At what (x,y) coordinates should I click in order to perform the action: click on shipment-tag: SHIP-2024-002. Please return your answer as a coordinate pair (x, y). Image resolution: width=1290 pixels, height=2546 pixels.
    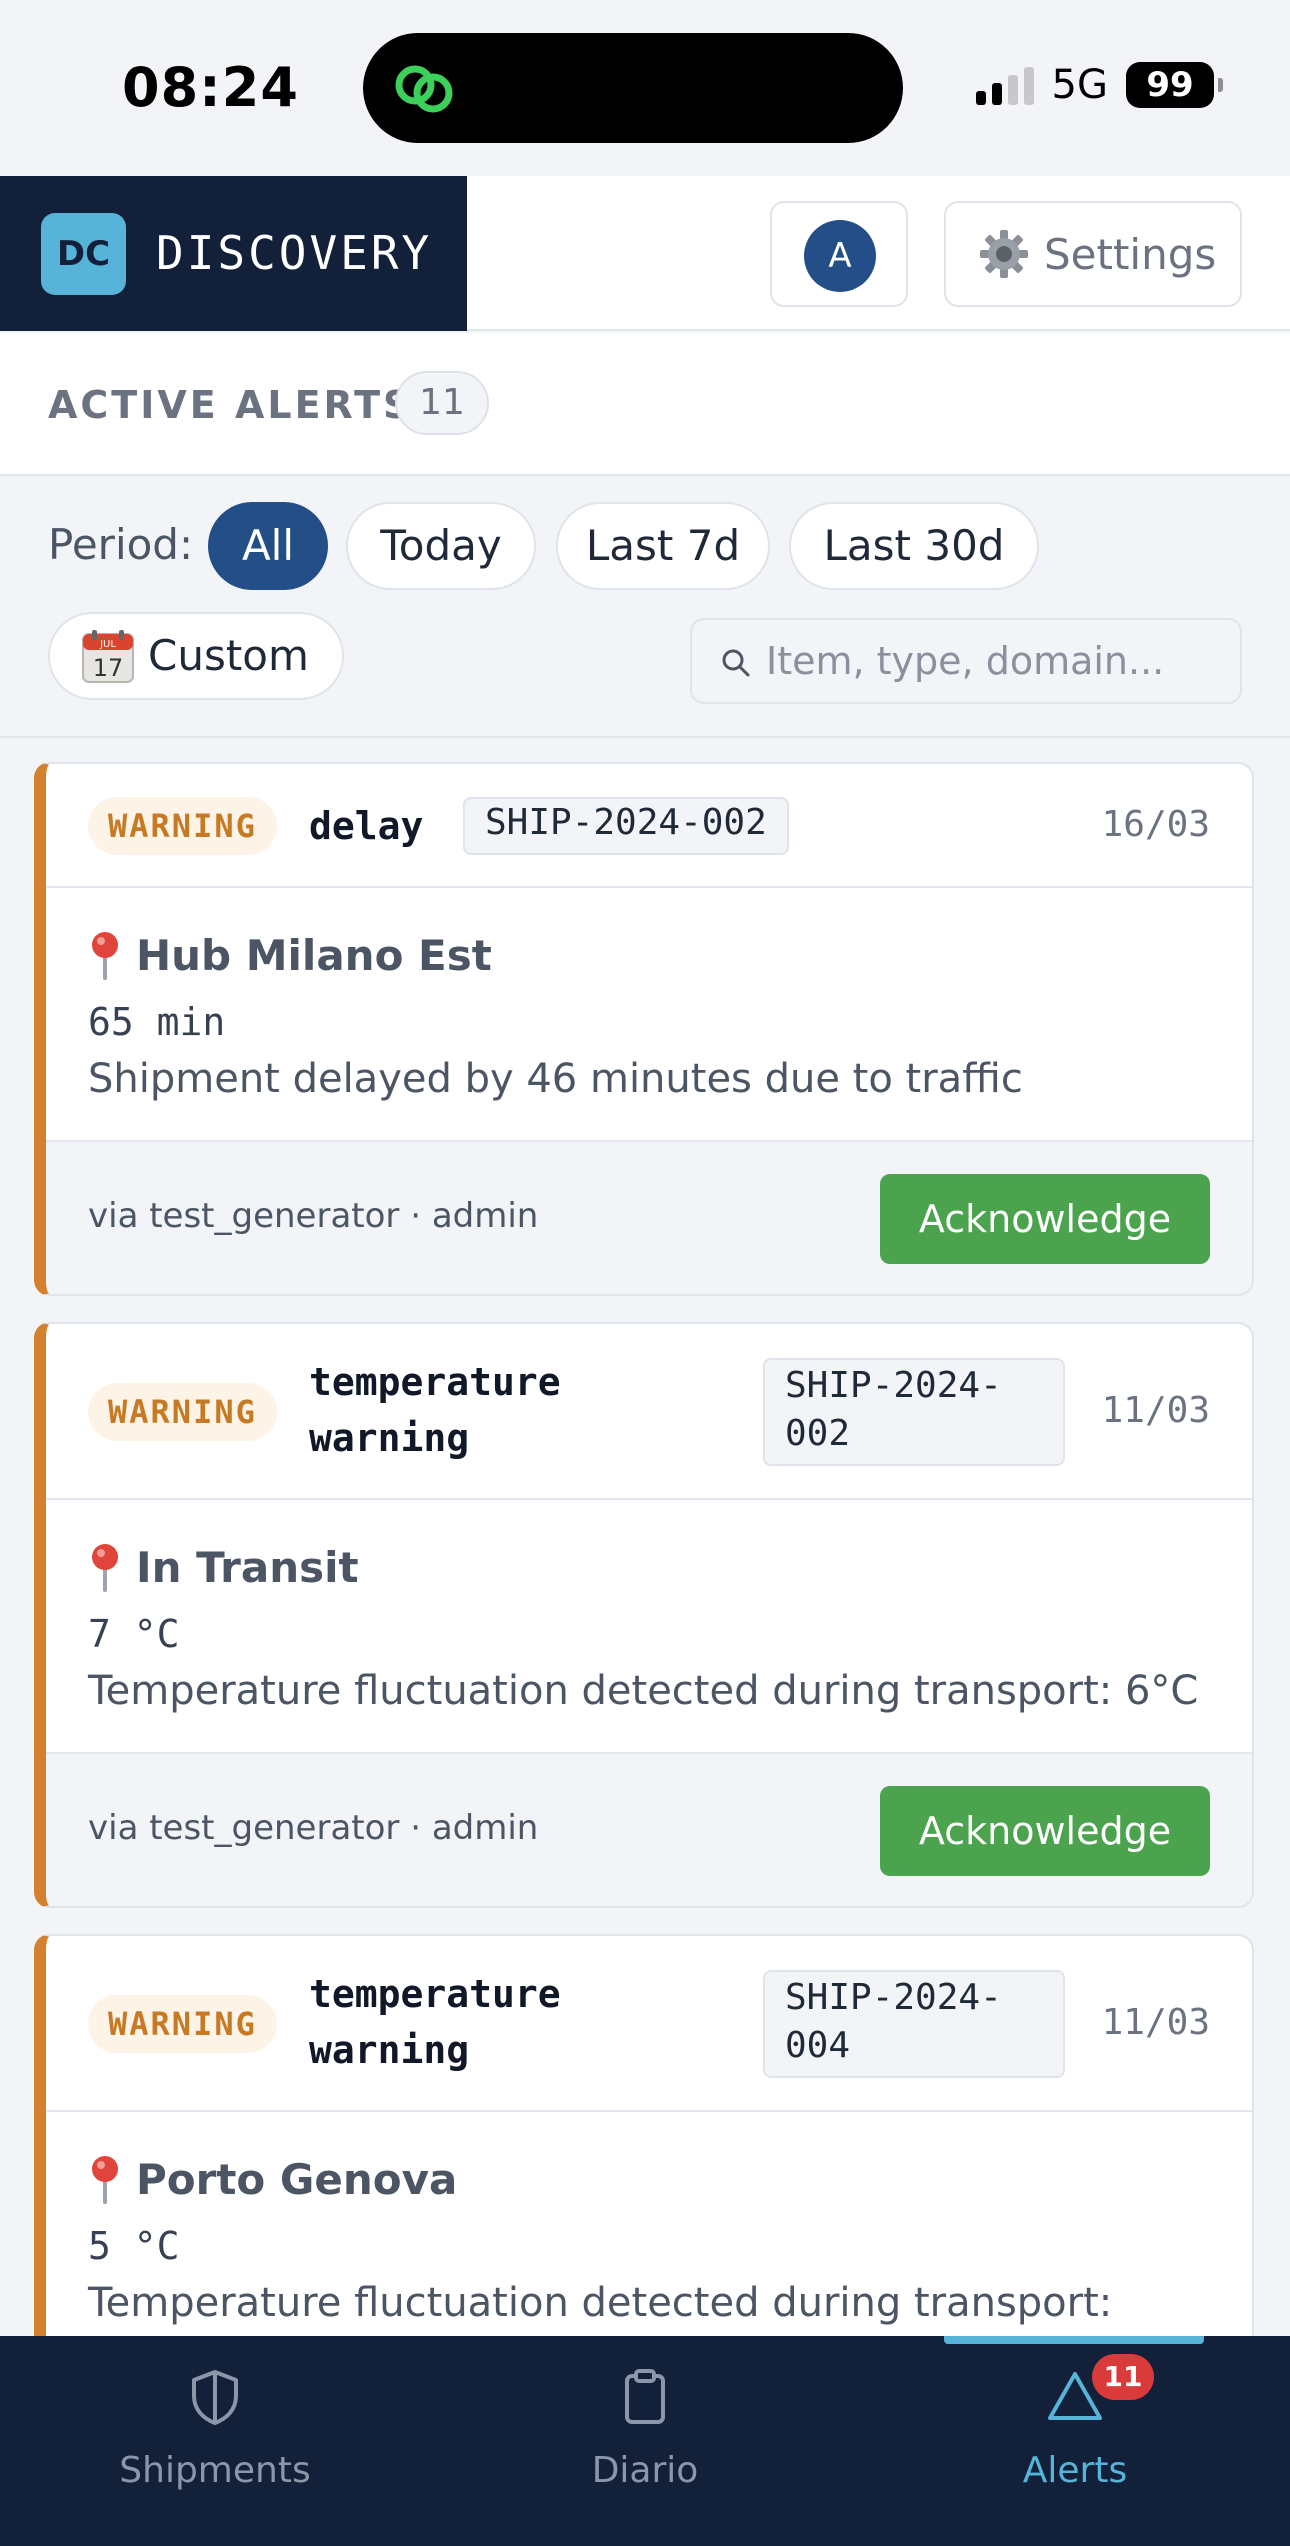
    Looking at the image, I should click on (626, 826).